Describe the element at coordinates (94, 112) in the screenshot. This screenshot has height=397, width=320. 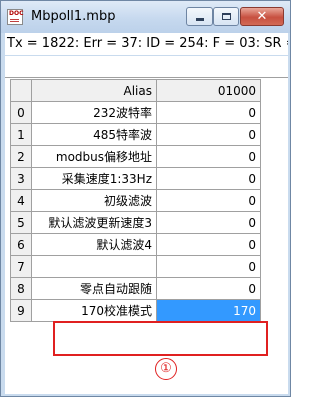
I see `alias-cell: 232波特率` at that location.